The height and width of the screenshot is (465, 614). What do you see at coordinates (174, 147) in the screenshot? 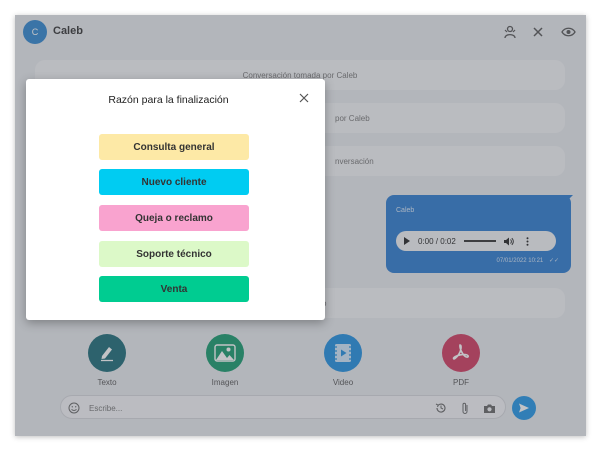
I see `reason-consulta-general-button: Consulta general` at bounding box center [174, 147].